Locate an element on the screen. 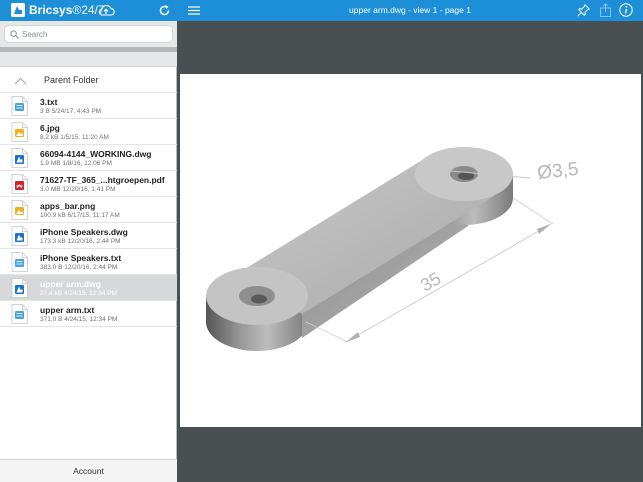 The image size is (643, 482). document-title: upper arm.dwg - view 1 - page 1 is located at coordinates (410, 10).